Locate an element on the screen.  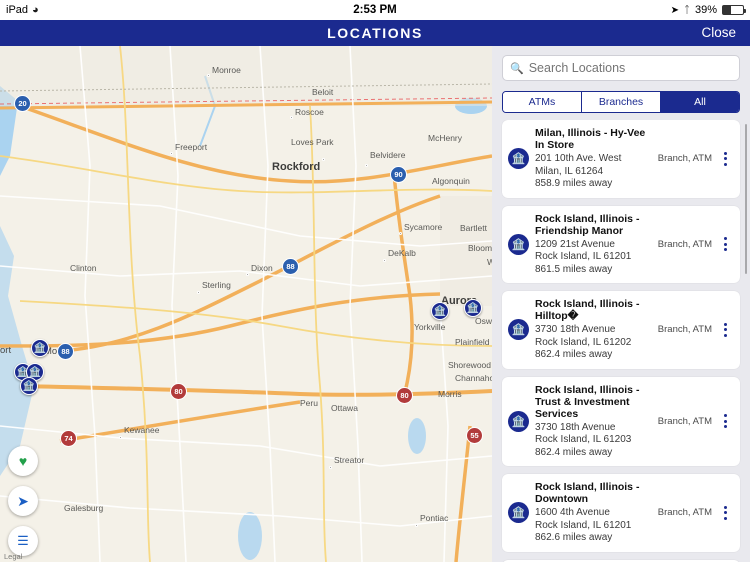
filter-segmented-control: ATMs Branches All is located at coordinates (621, 102).